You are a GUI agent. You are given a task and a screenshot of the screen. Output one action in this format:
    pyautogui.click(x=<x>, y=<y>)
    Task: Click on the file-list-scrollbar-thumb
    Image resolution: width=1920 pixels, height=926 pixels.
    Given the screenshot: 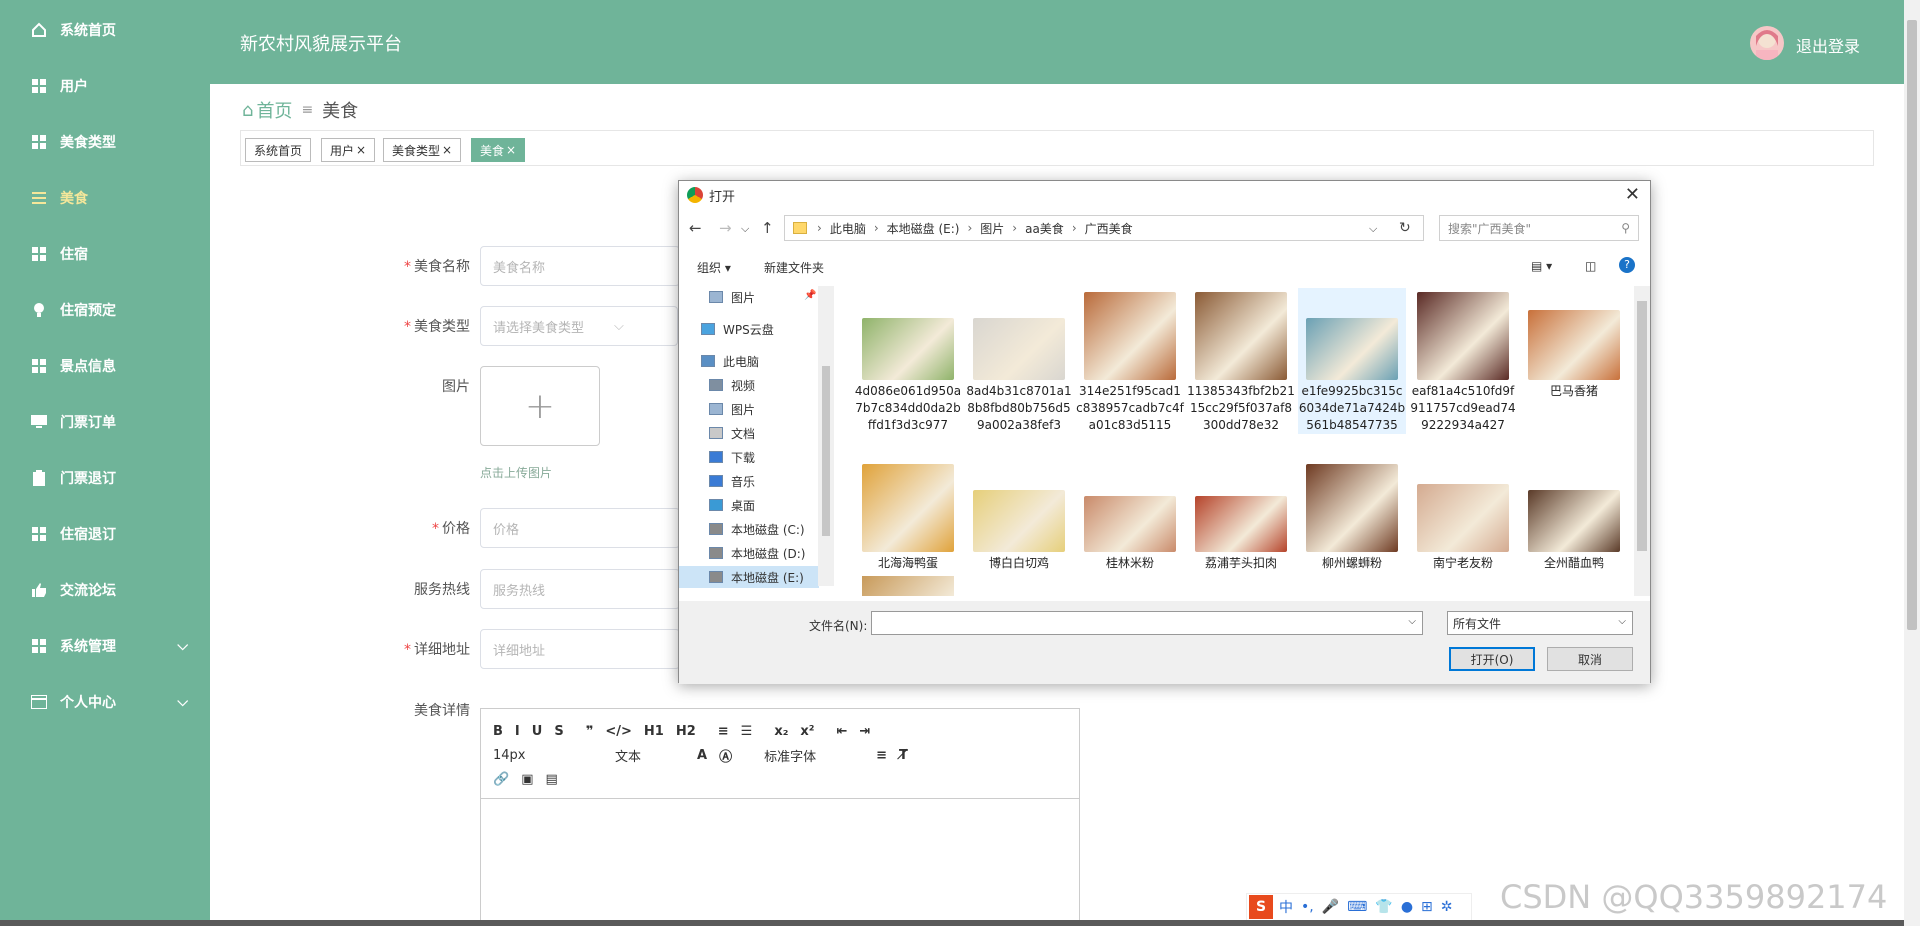 What is the action you would take?
    pyautogui.click(x=1642, y=426)
    